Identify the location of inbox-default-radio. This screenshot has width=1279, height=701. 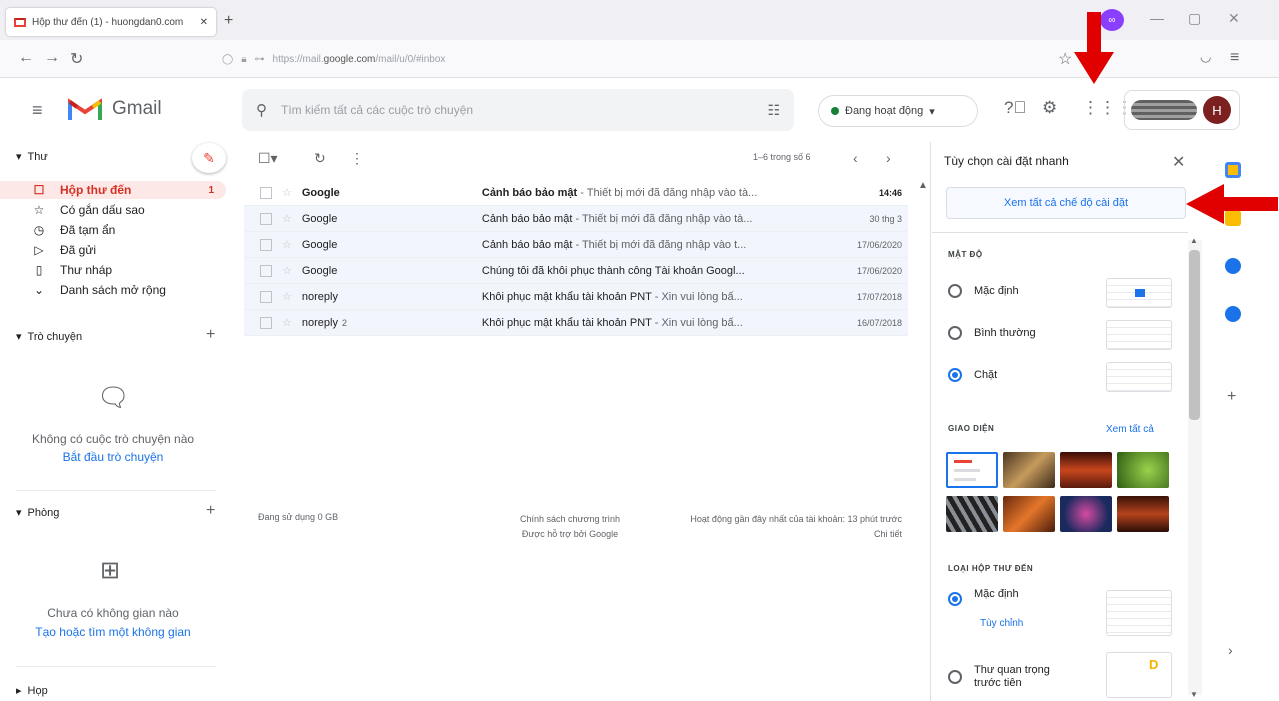
(955, 599).